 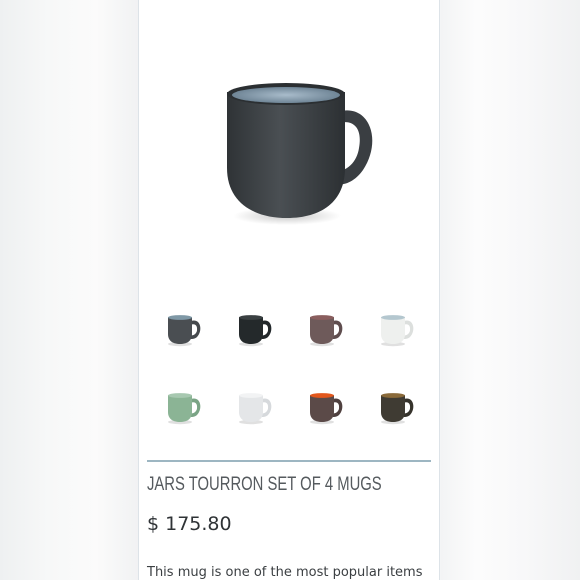 What do you see at coordinates (189, 524) in the screenshot?
I see `product-price: $ 175.80` at bounding box center [189, 524].